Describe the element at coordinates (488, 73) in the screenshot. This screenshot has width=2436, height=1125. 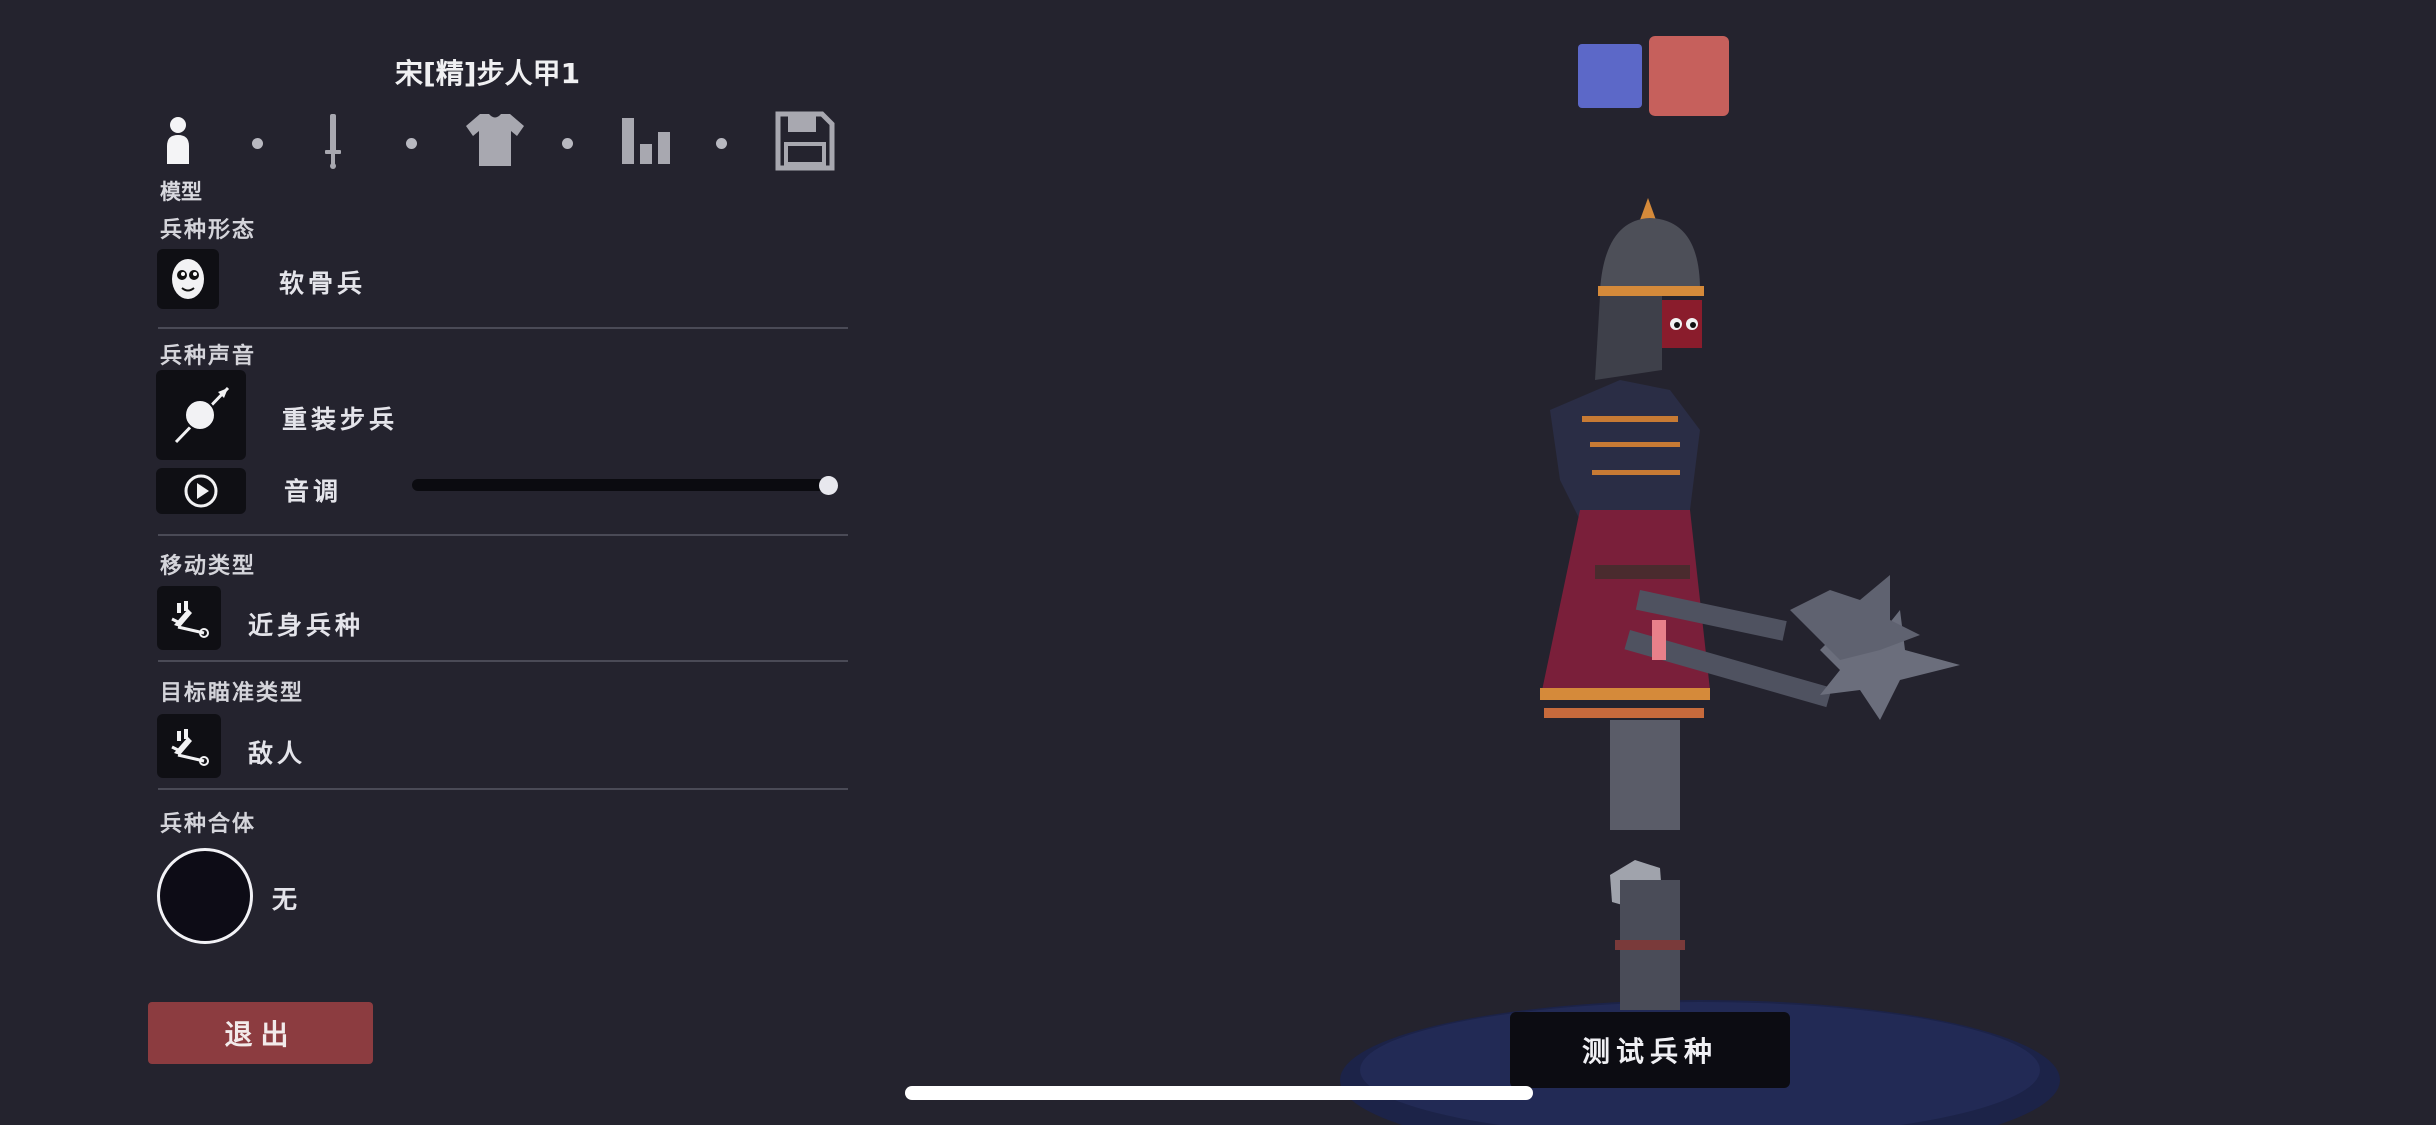
I see `unit-name-title: 宋[精]步人甲1` at that location.